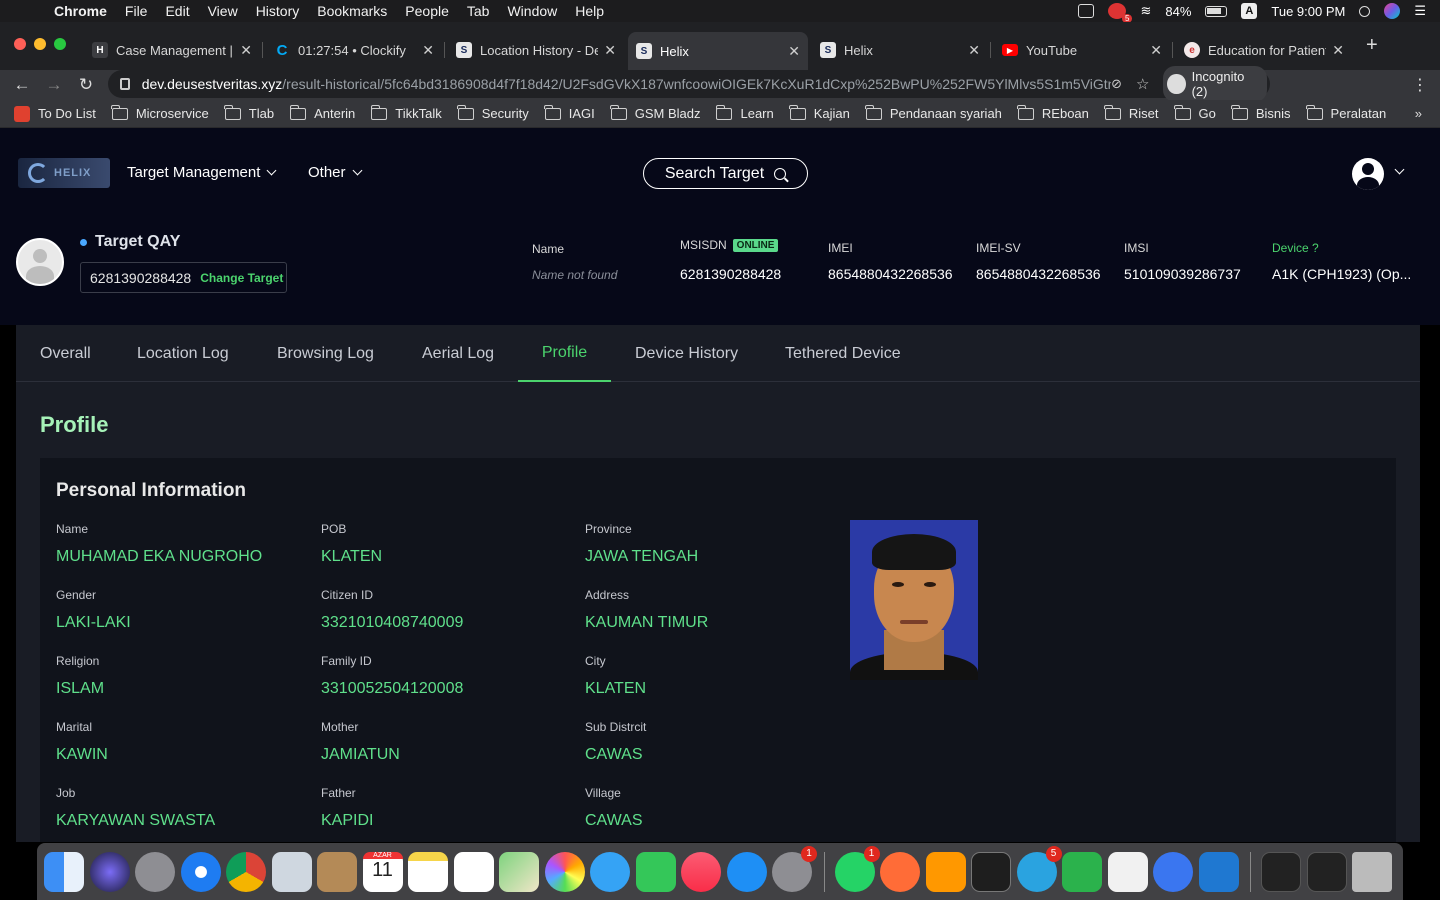 Image resolution: width=1440 pixels, height=900 pixels. I want to click on bookmark-folder: Bisnis, so click(1261, 112).